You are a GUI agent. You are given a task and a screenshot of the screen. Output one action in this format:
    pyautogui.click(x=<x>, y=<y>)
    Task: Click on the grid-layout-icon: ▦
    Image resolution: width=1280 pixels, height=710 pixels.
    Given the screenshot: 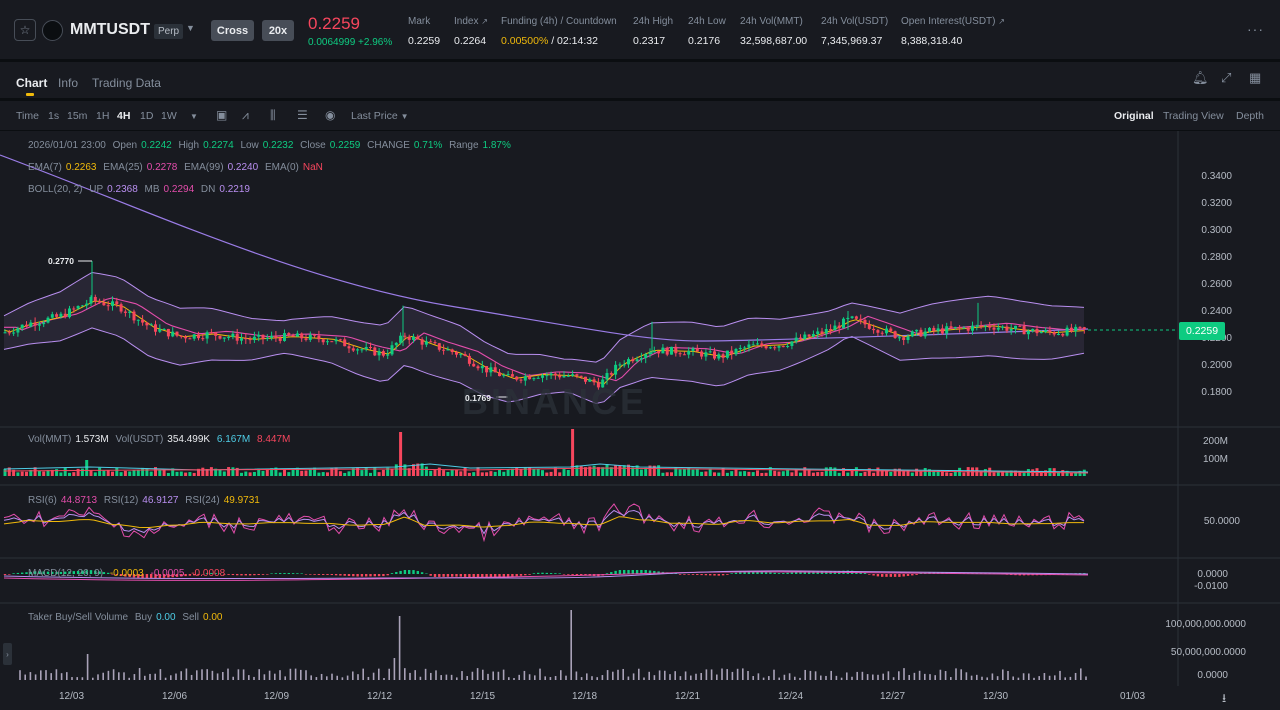 What is the action you would take?
    pyautogui.click(x=1255, y=78)
    